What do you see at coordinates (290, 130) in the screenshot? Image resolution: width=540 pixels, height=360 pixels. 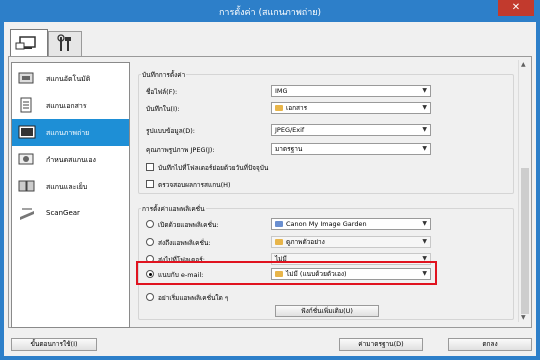 I see `data-format-value: JPEG/Exif` at bounding box center [290, 130].